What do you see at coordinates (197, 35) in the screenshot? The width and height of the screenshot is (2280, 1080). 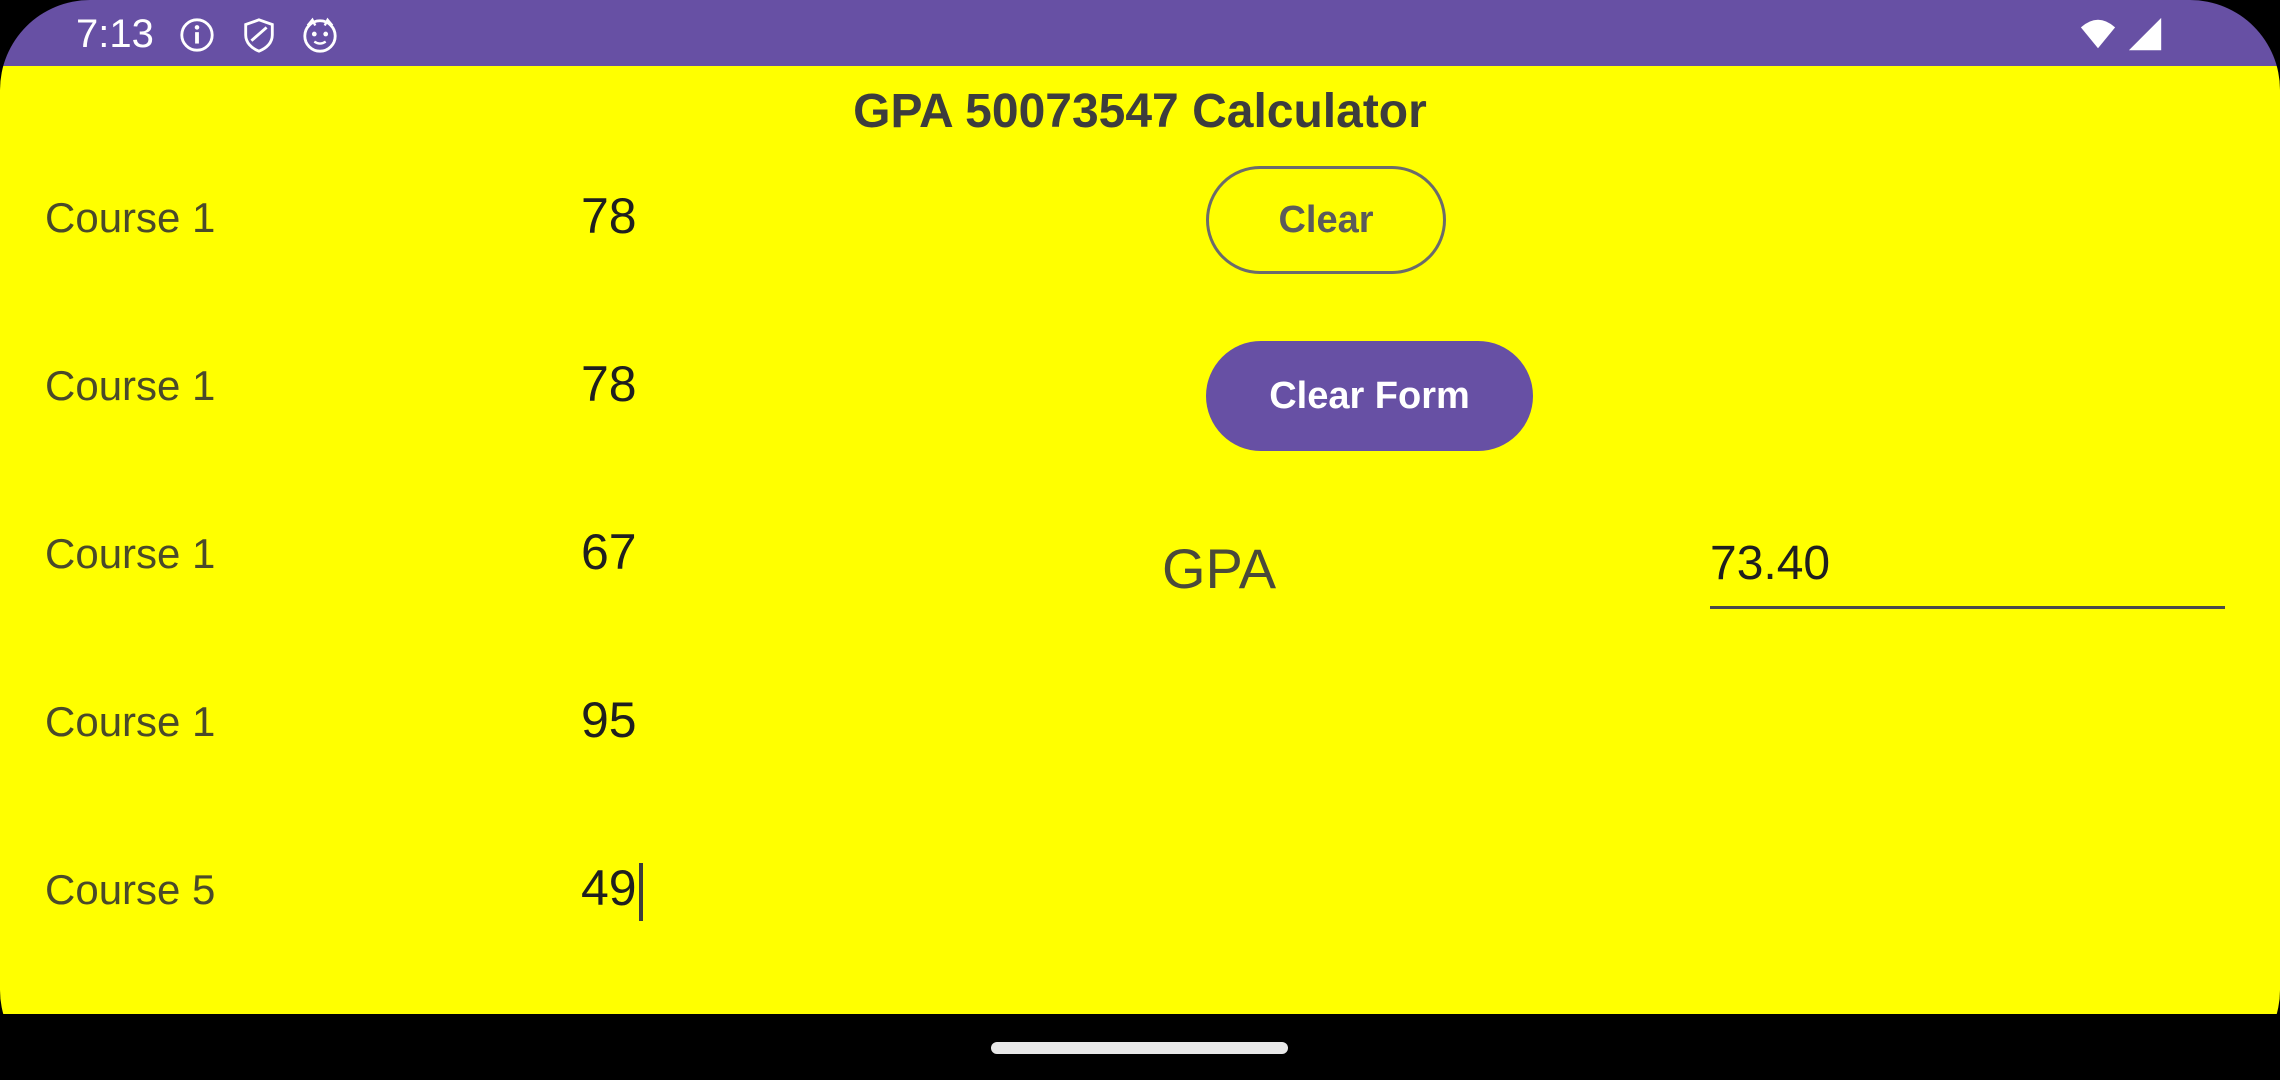 I see `info-icon` at bounding box center [197, 35].